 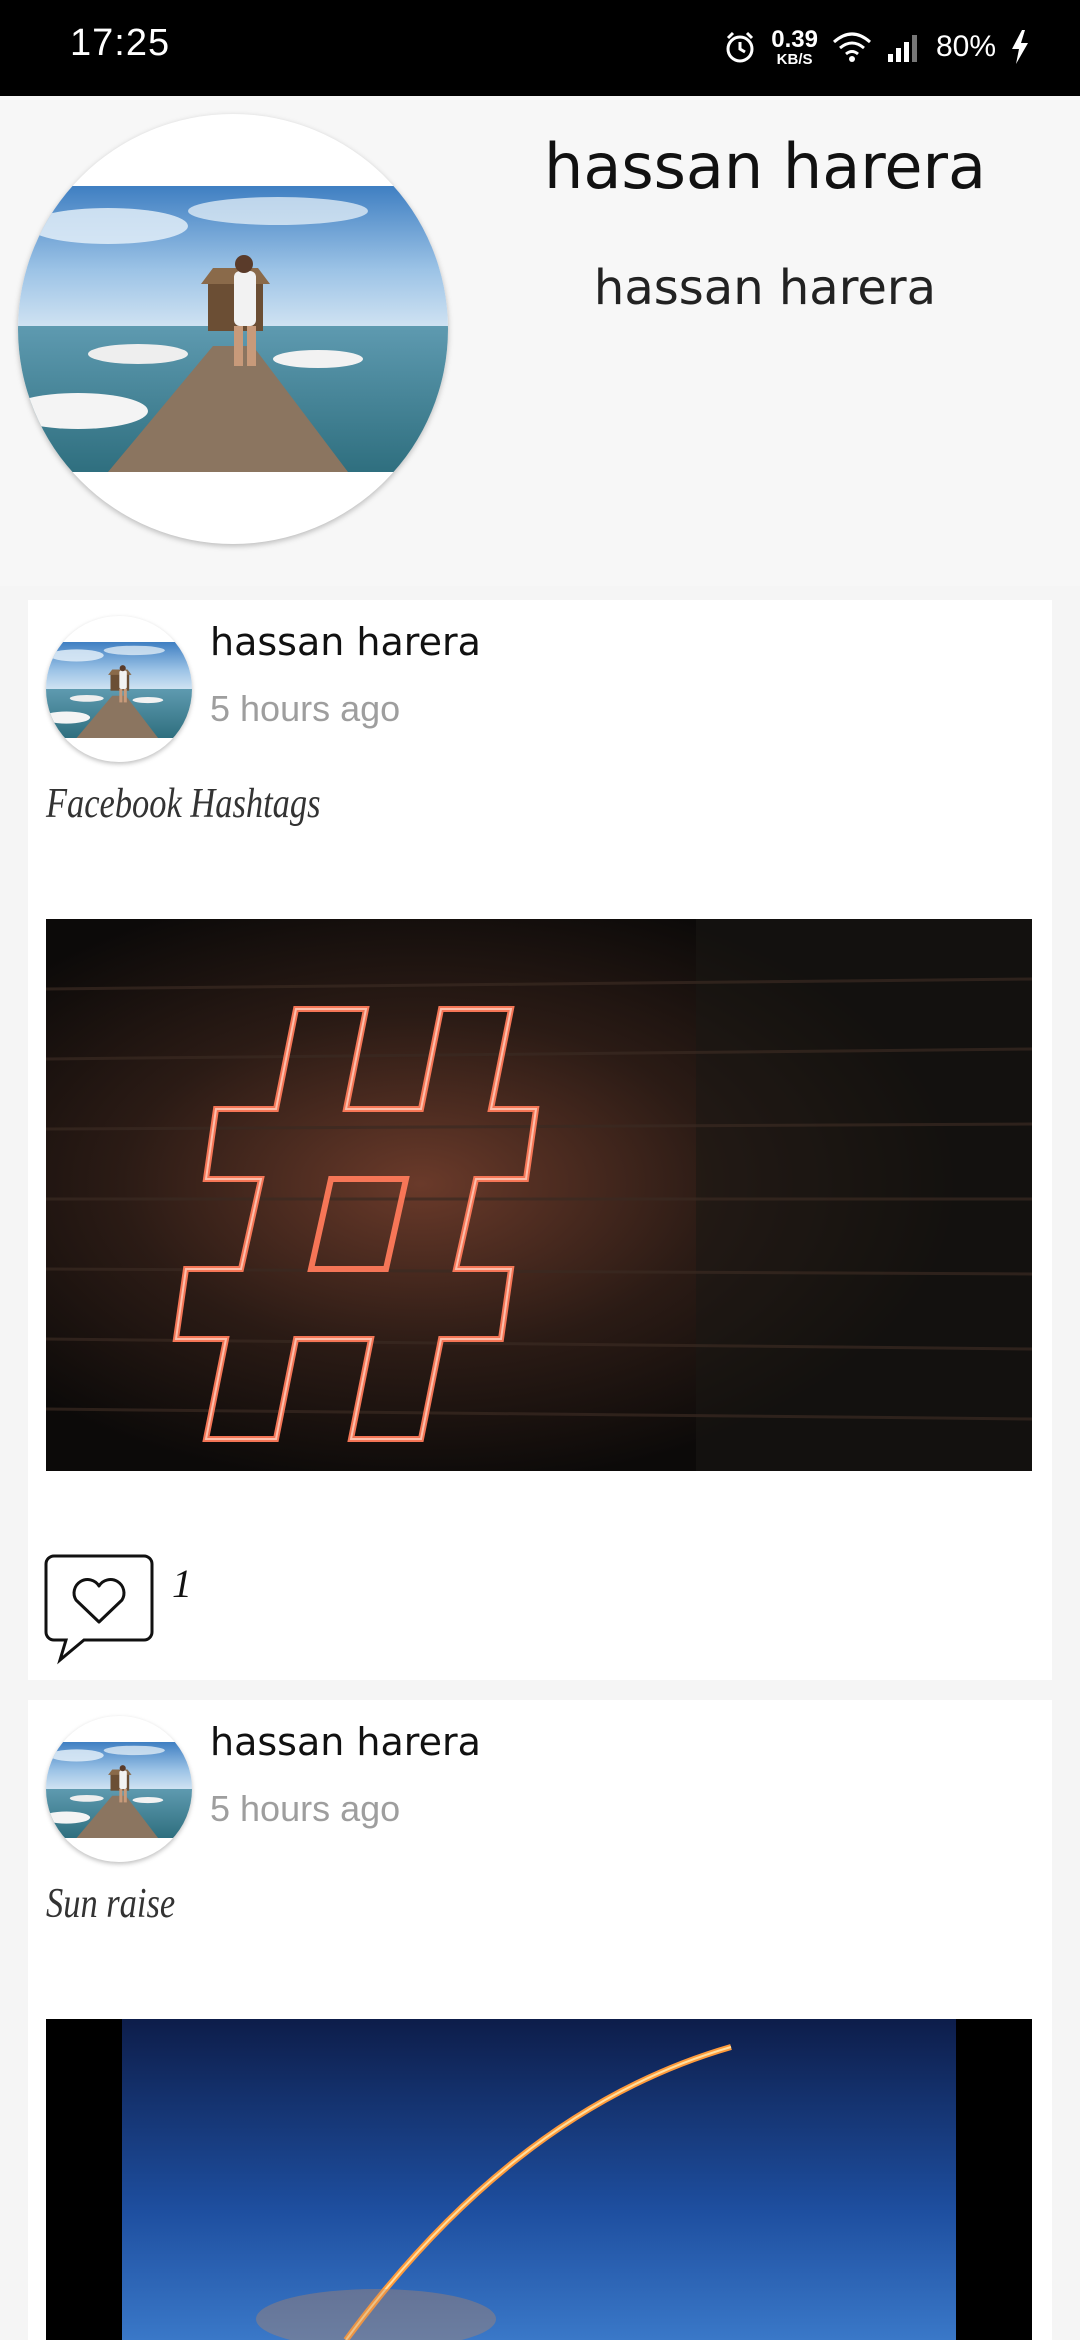 I want to click on network-speed-value: 0.39, so click(x=794, y=39).